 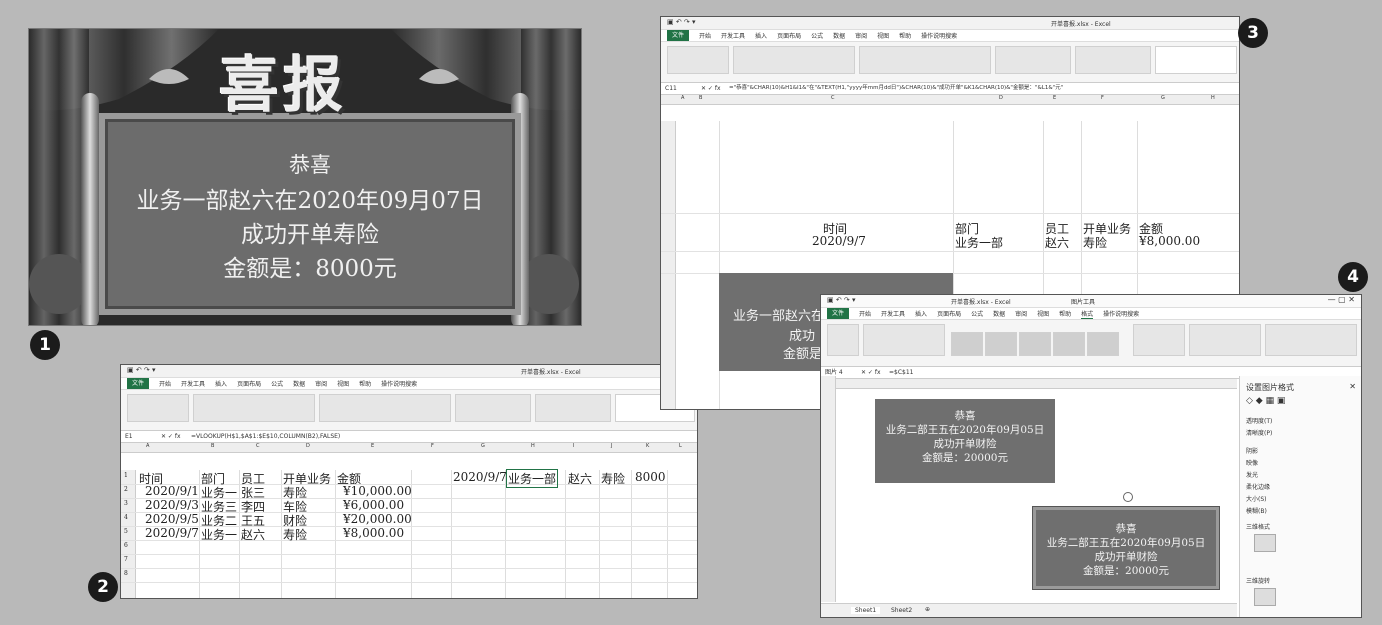 I want to click on lookup-amount: 8000, so click(x=650, y=477).